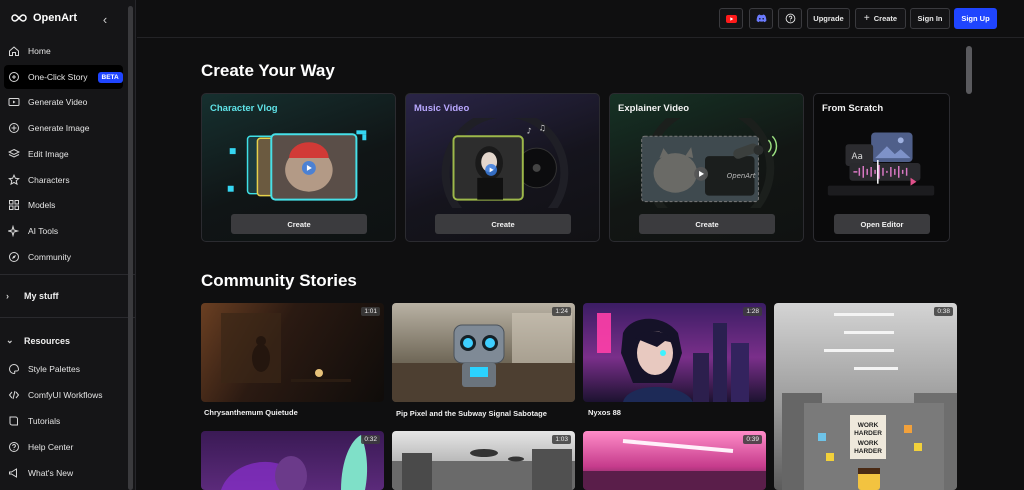 The height and width of the screenshot is (490, 1024). I want to click on sidebar-item-home: Home, so click(63, 51).